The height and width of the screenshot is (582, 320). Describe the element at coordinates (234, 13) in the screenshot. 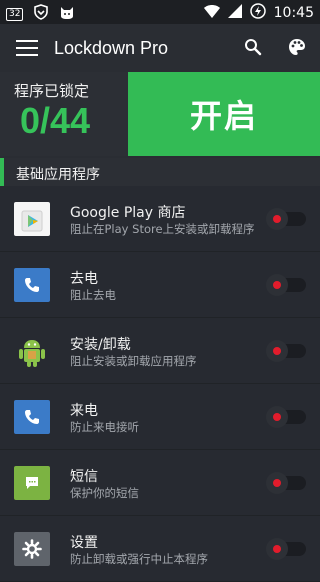

I see `signal-icon` at that location.